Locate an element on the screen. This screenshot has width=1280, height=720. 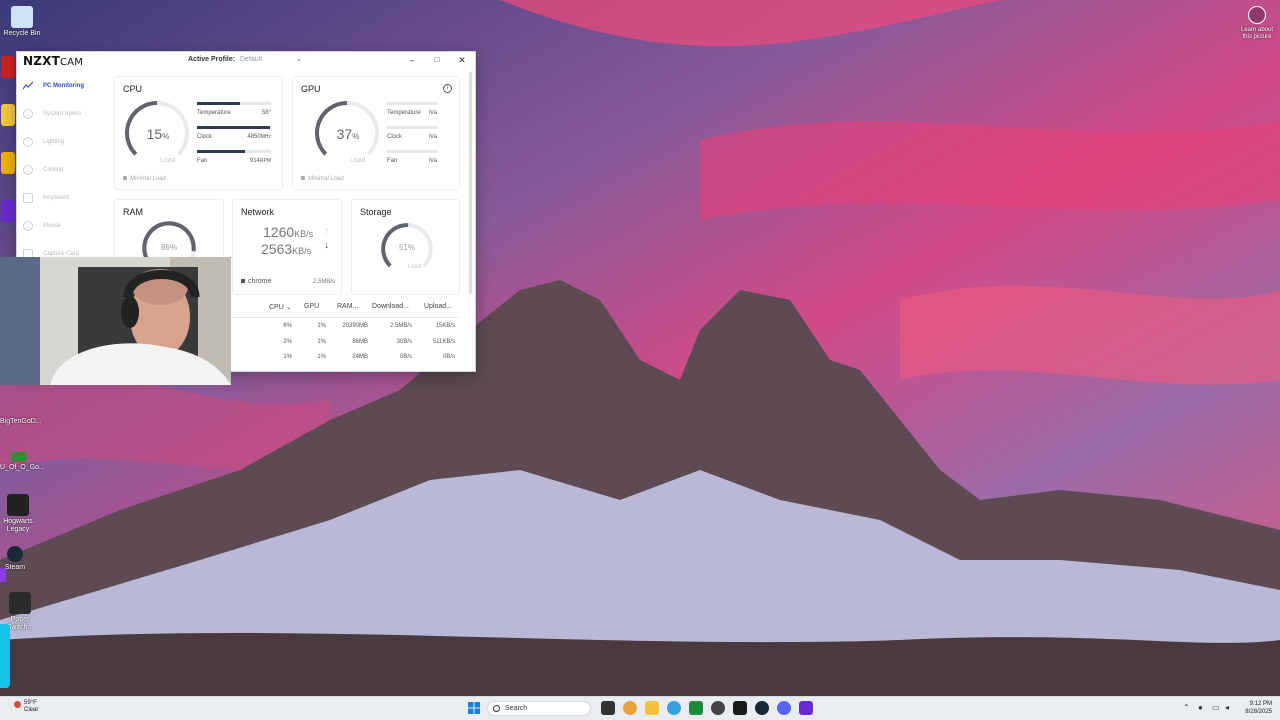
sidebar-item-pc-monitoring: PC Monitoring is located at coordinates (61, 86).